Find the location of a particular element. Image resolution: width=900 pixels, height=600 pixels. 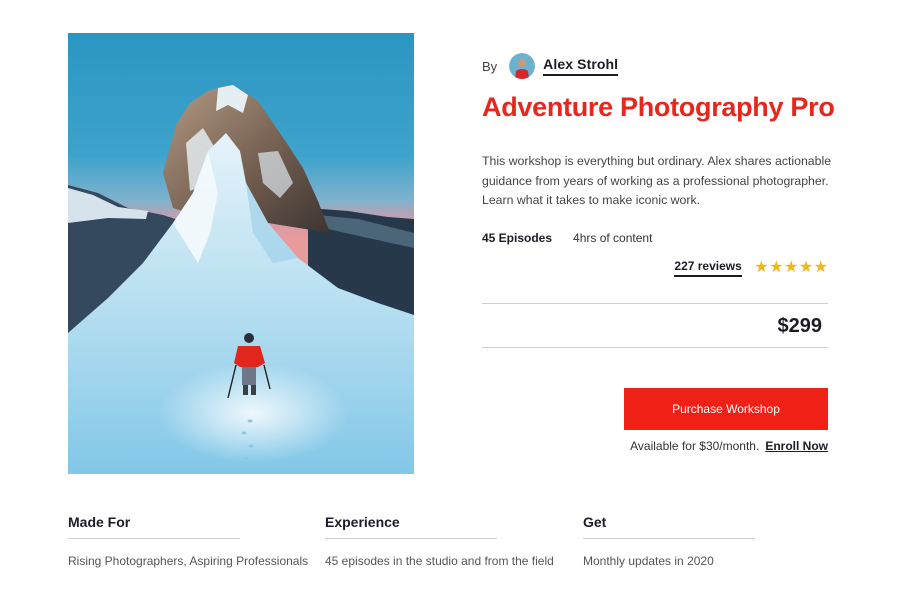

feature-text: Monthly updates in 2020 is located at coordinates (648, 561).